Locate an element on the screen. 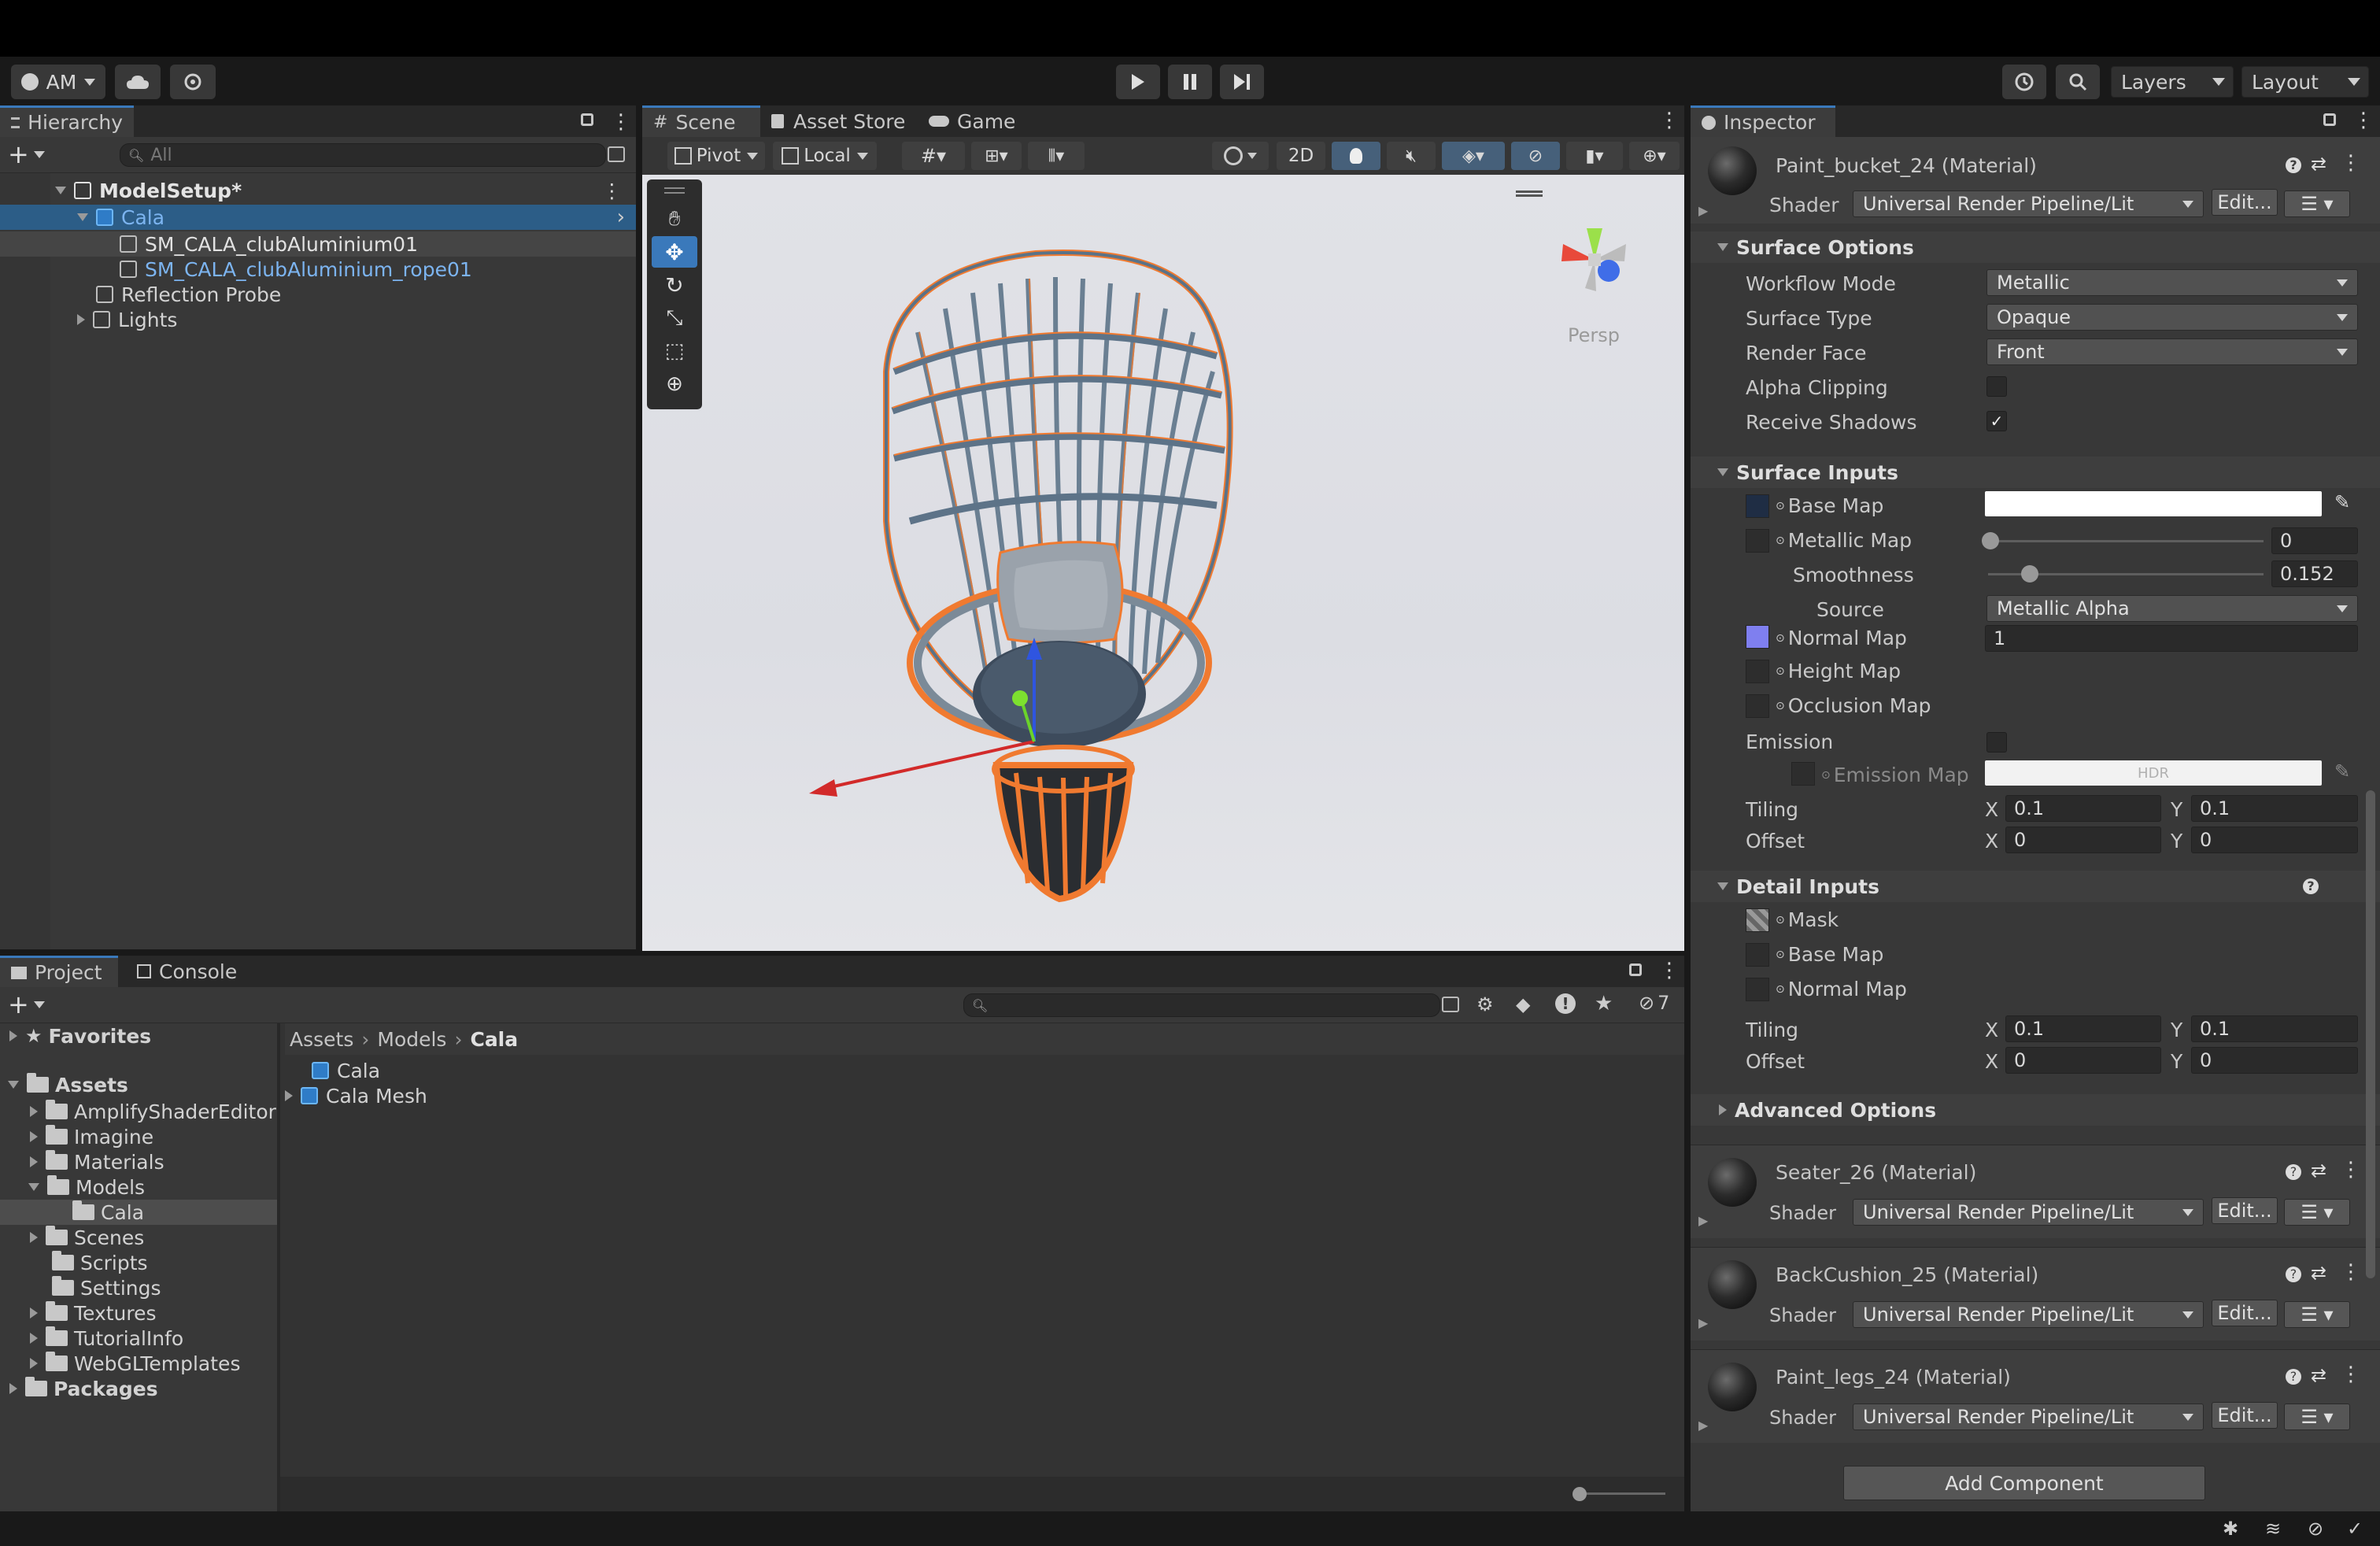 This screenshot has width=2380, height=1546. emission-map-texture-slot is located at coordinates (1803, 774).